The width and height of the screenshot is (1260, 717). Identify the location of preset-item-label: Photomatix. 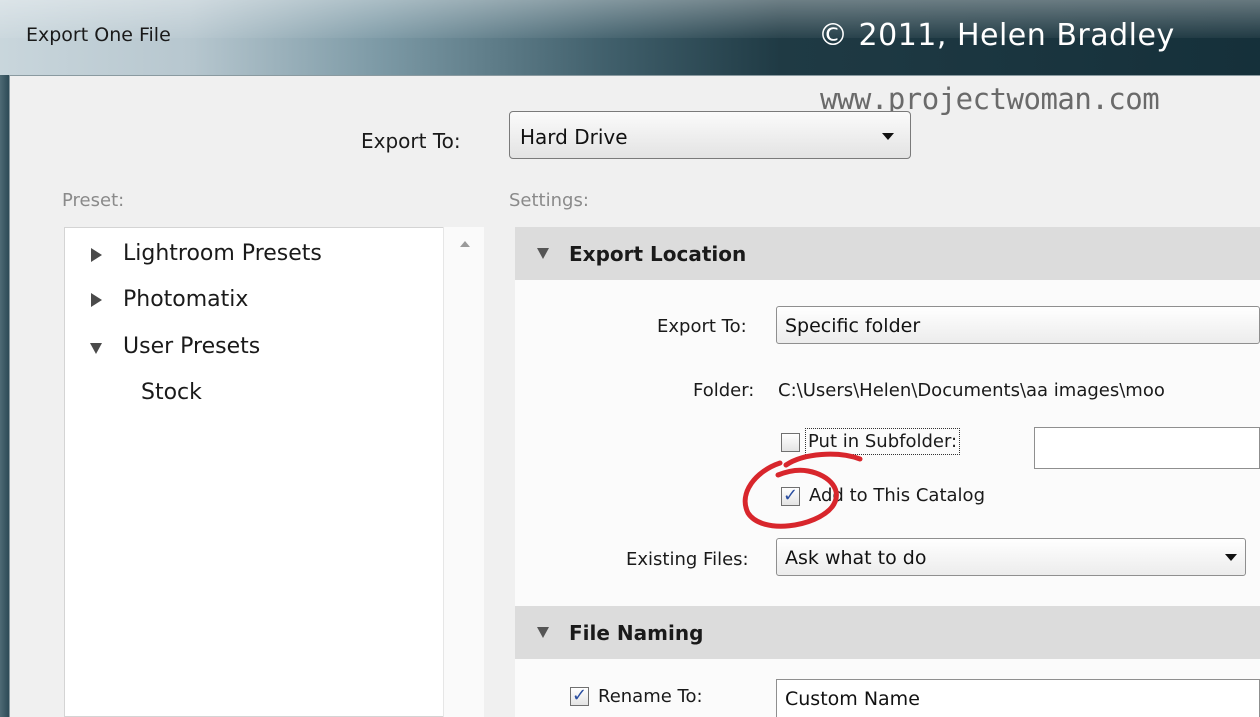
(186, 299).